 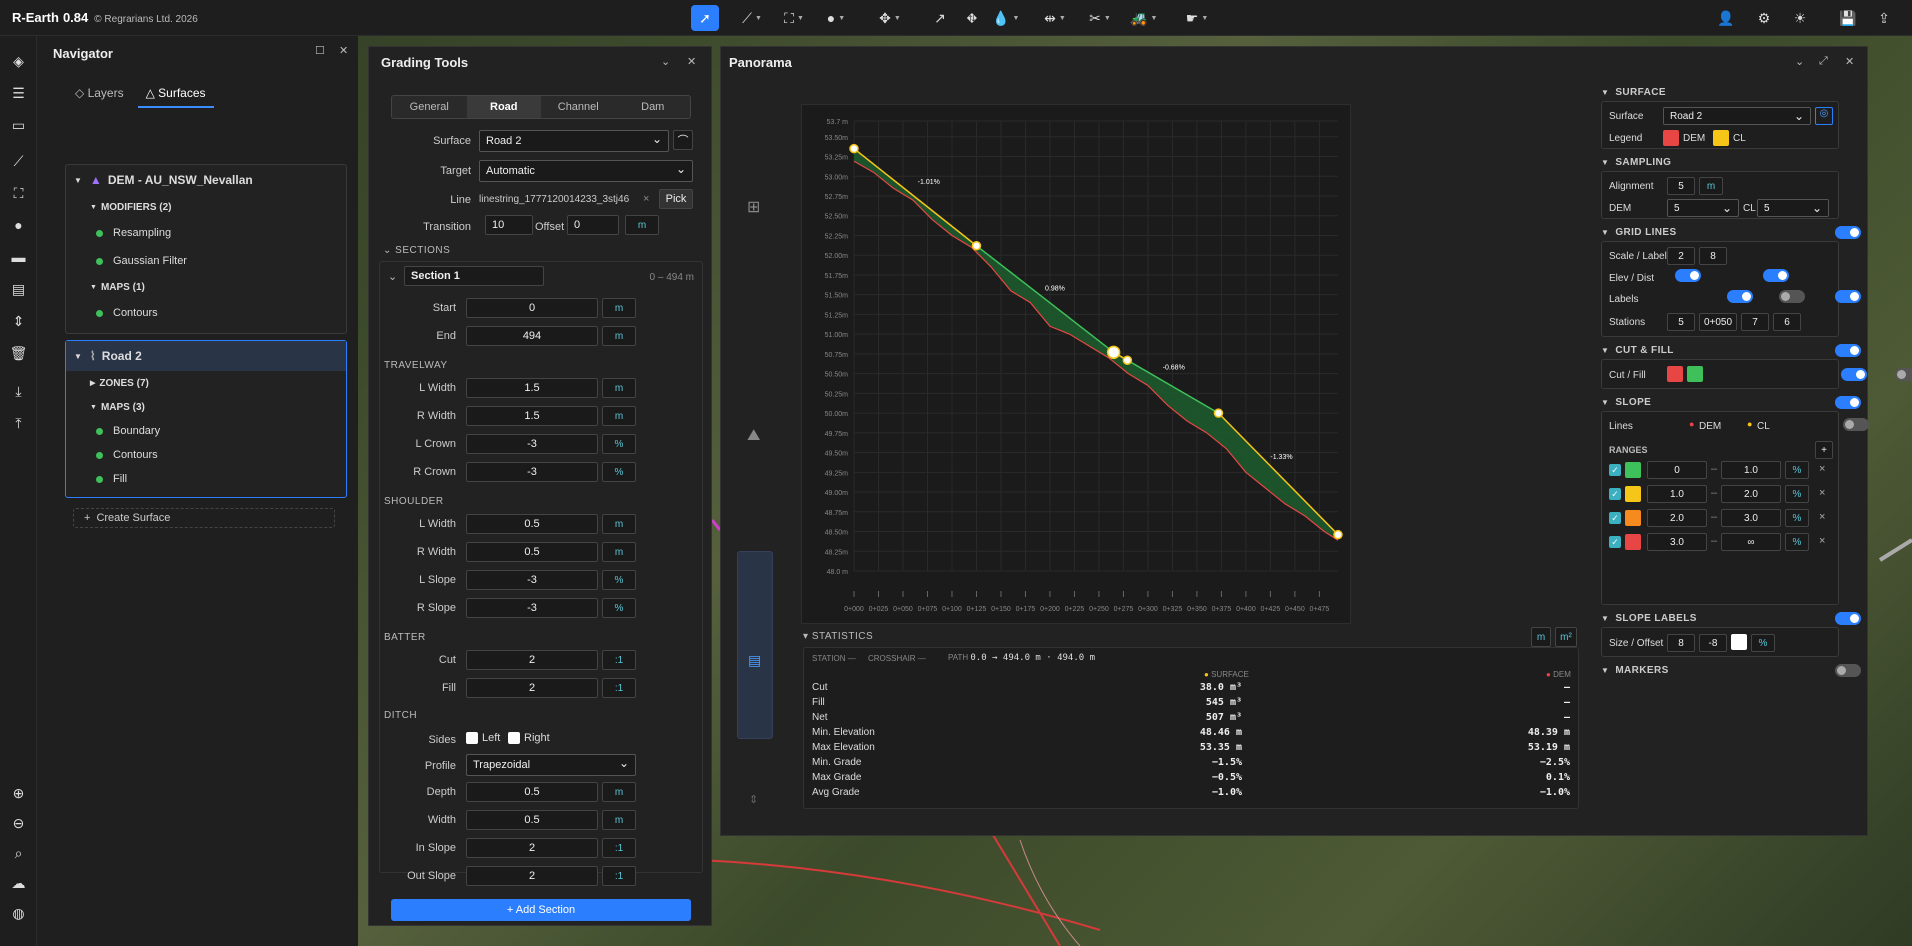 What do you see at coordinates (1566, 637) in the screenshot?
I see `unit-m2-button: m²` at bounding box center [1566, 637].